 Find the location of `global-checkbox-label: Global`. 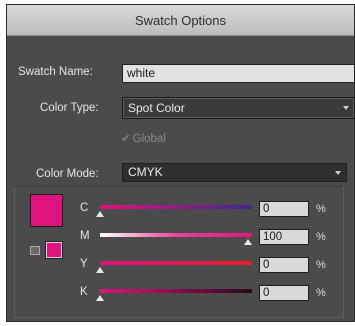

global-checkbox-label: Global is located at coordinates (149, 139).